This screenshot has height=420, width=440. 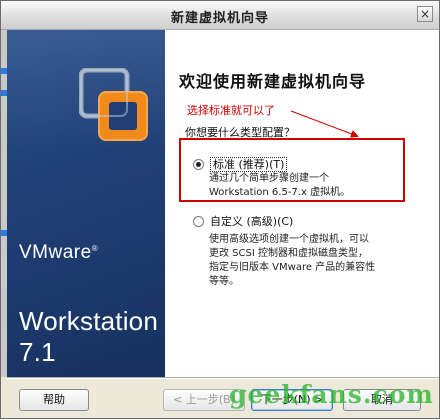 I want to click on button-separator, so click(x=223, y=378).